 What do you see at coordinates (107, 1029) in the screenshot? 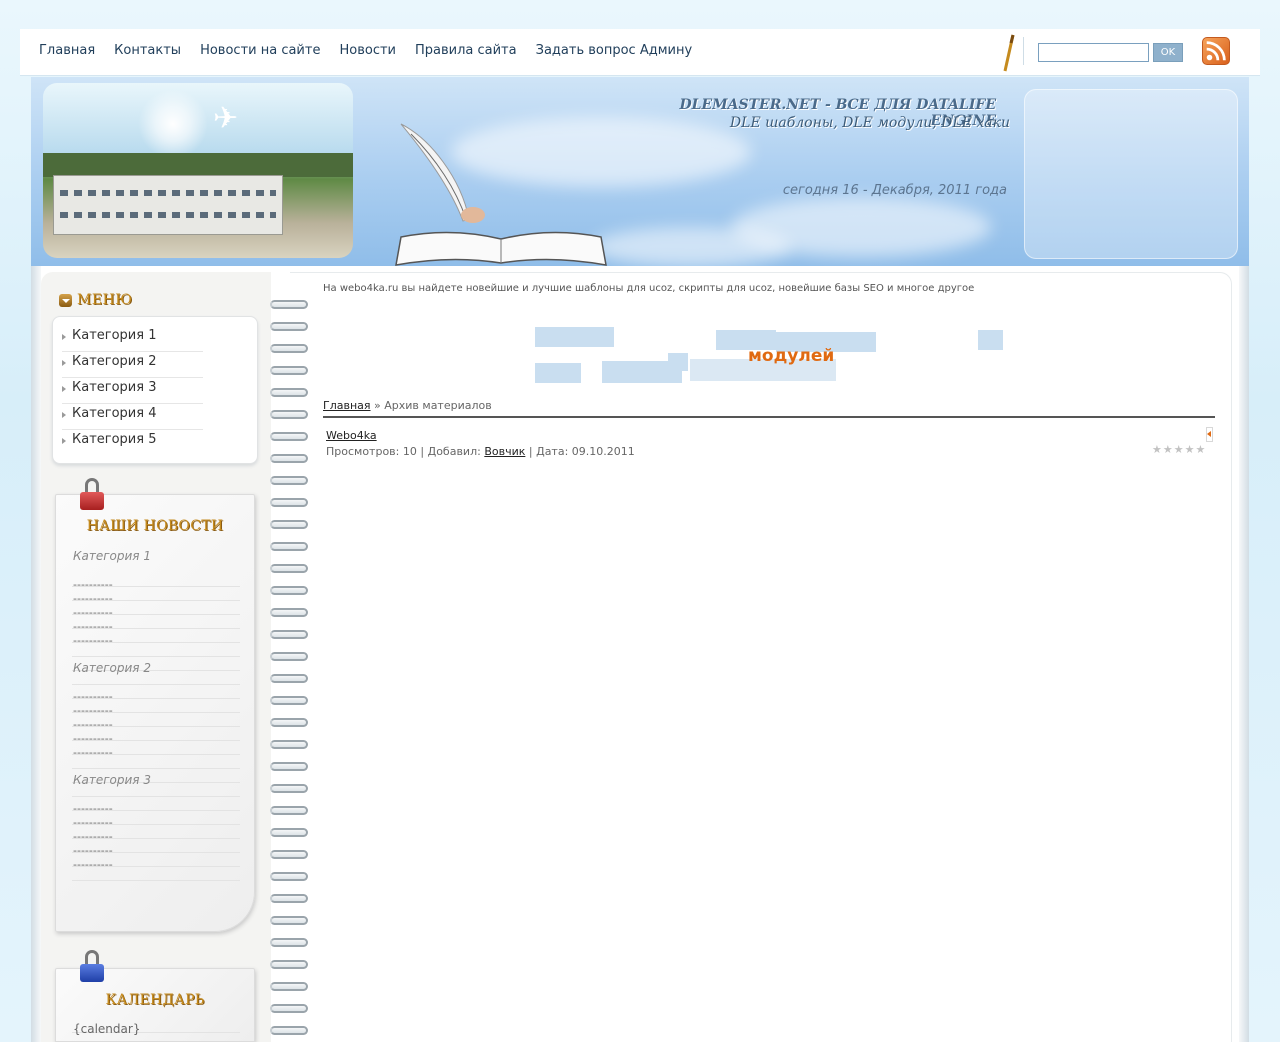
I see `calendar-widget: {calendar}` at bounding box center [107, 1029].